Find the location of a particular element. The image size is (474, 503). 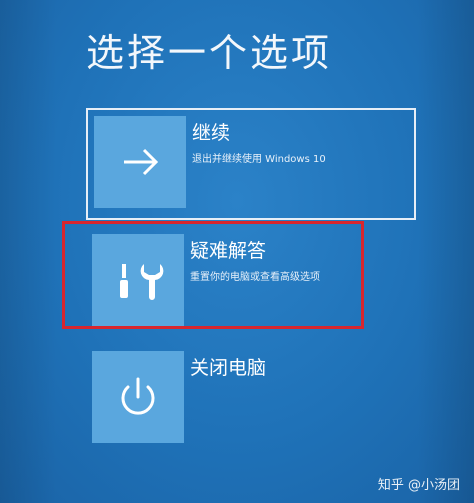

arrow-right-icon is located at coordinates (141, 162).